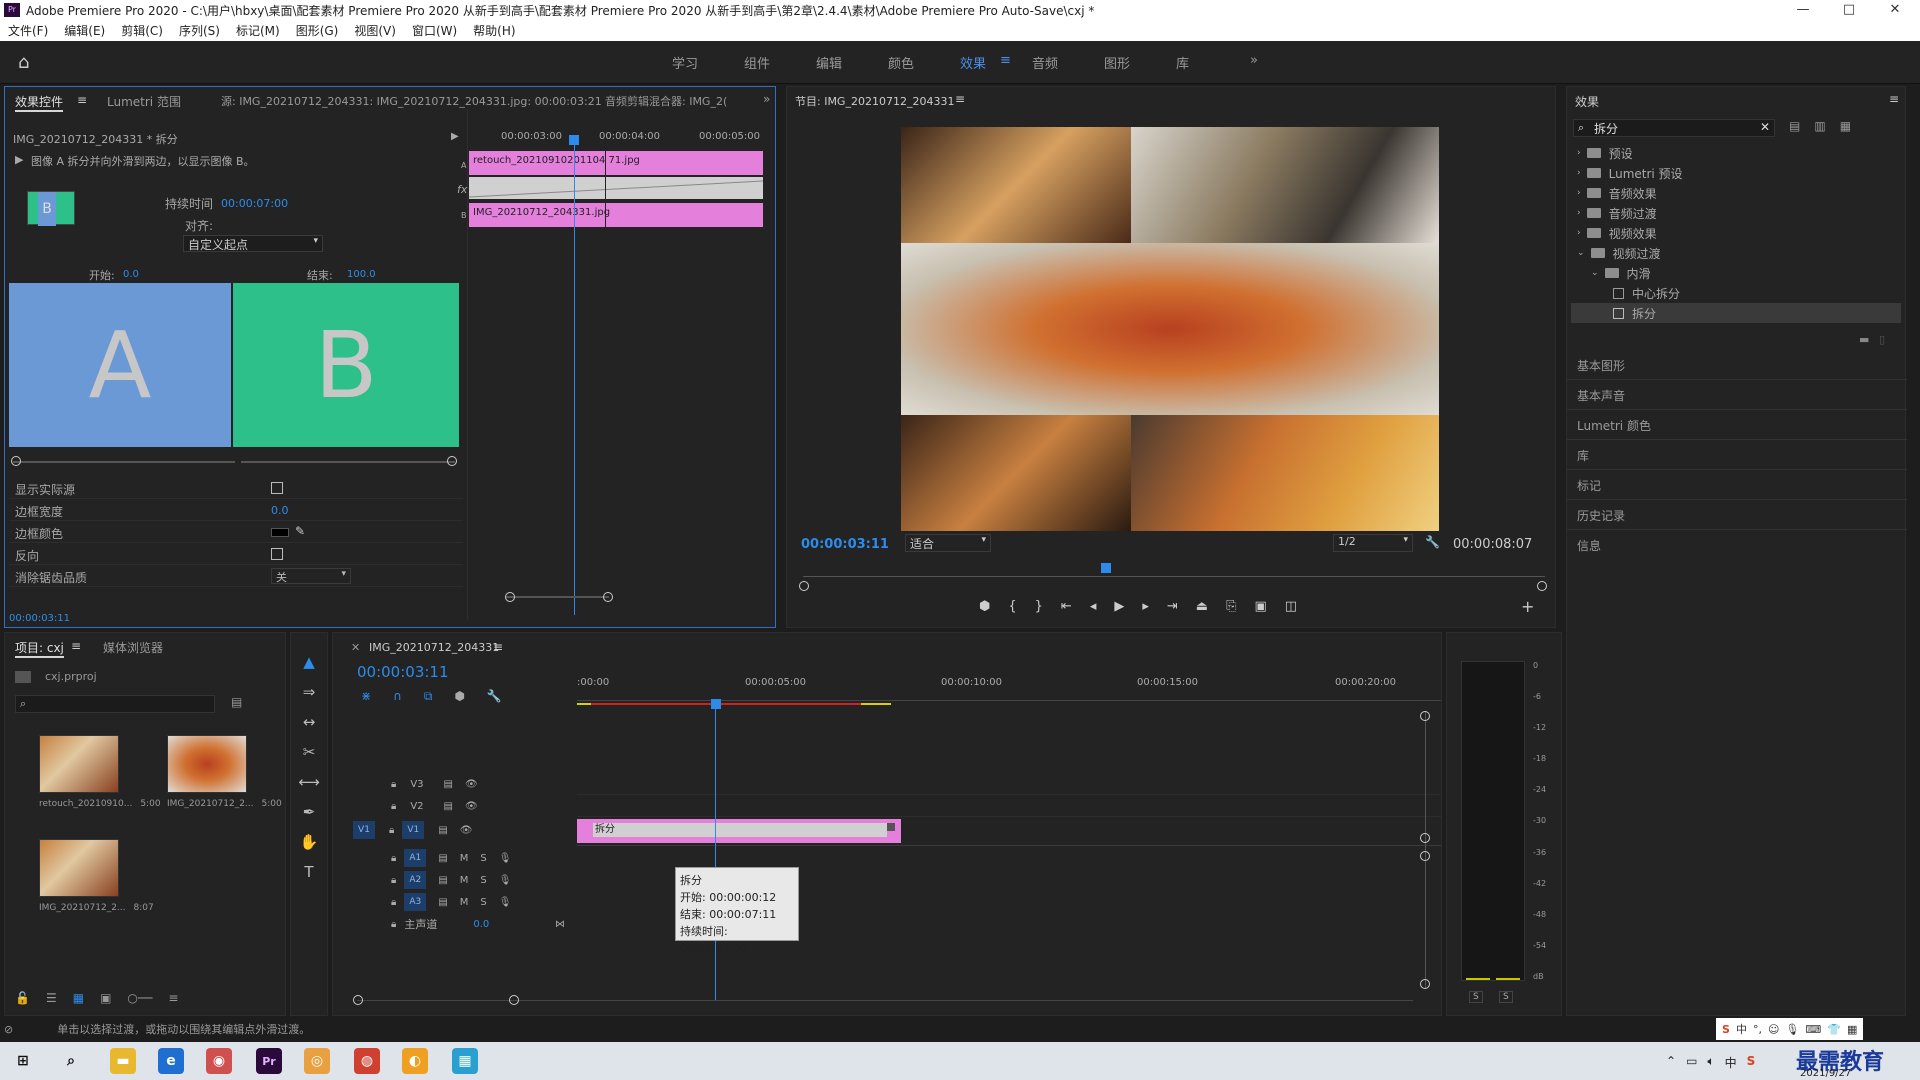  Describe the element at coordinates (51, 208) in the screenshot. I see `transition-thumbnail: B` at that location.